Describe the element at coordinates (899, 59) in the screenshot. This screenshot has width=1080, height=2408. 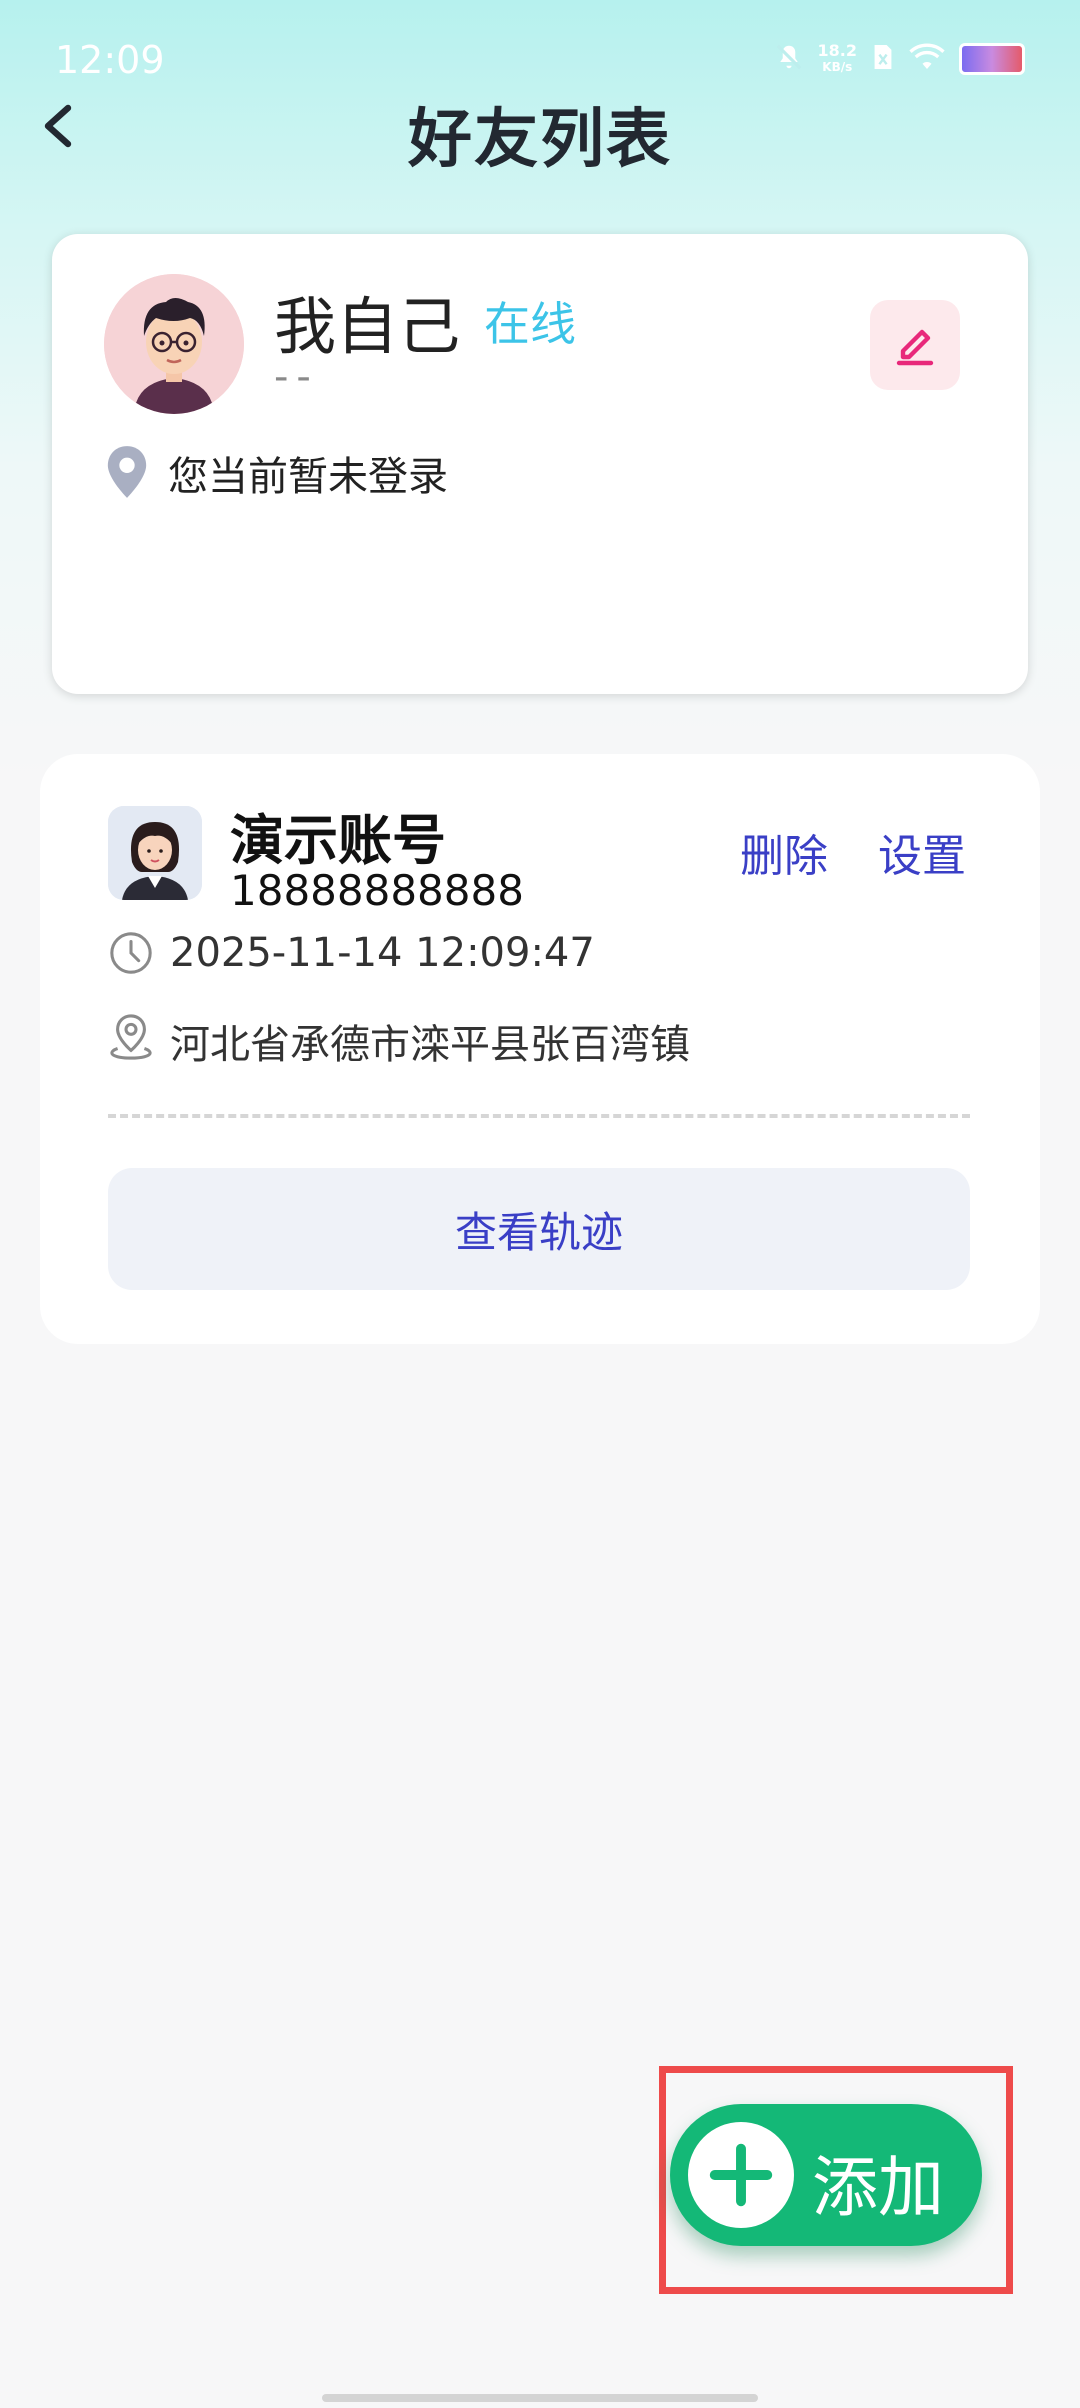
I see `status-icons: 18.2 KB/s` at that location.